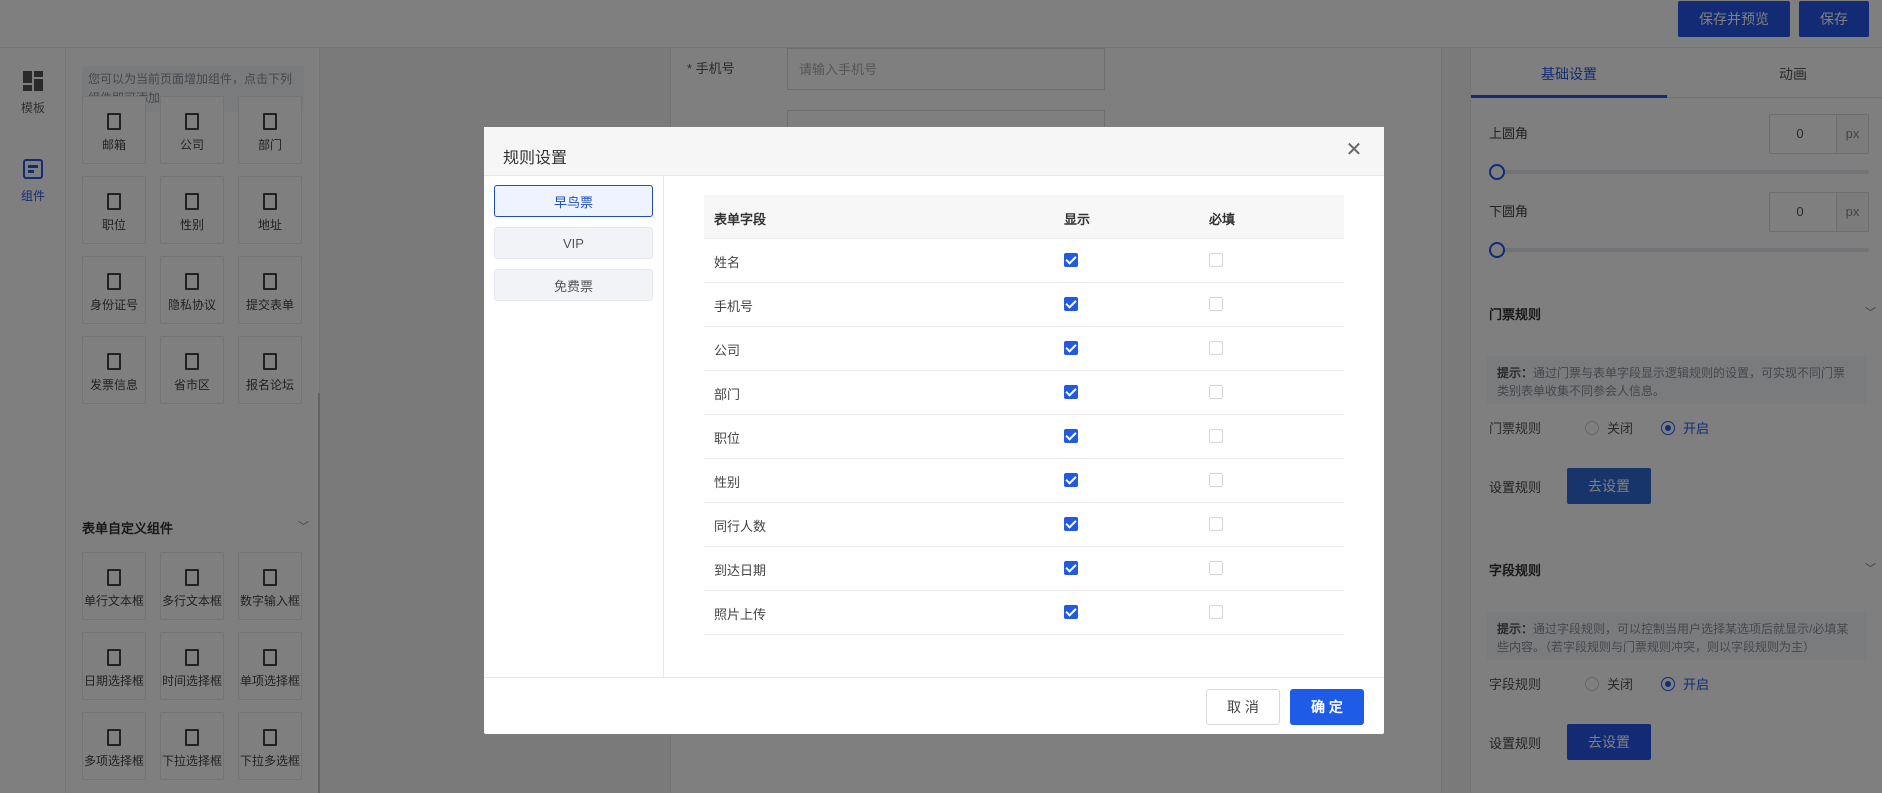 The height and width of the screenshot is (793, 1882). Describe the element at coordinates (740, 570) in the screenshot. I see `field-name: 到达日期` at that location.